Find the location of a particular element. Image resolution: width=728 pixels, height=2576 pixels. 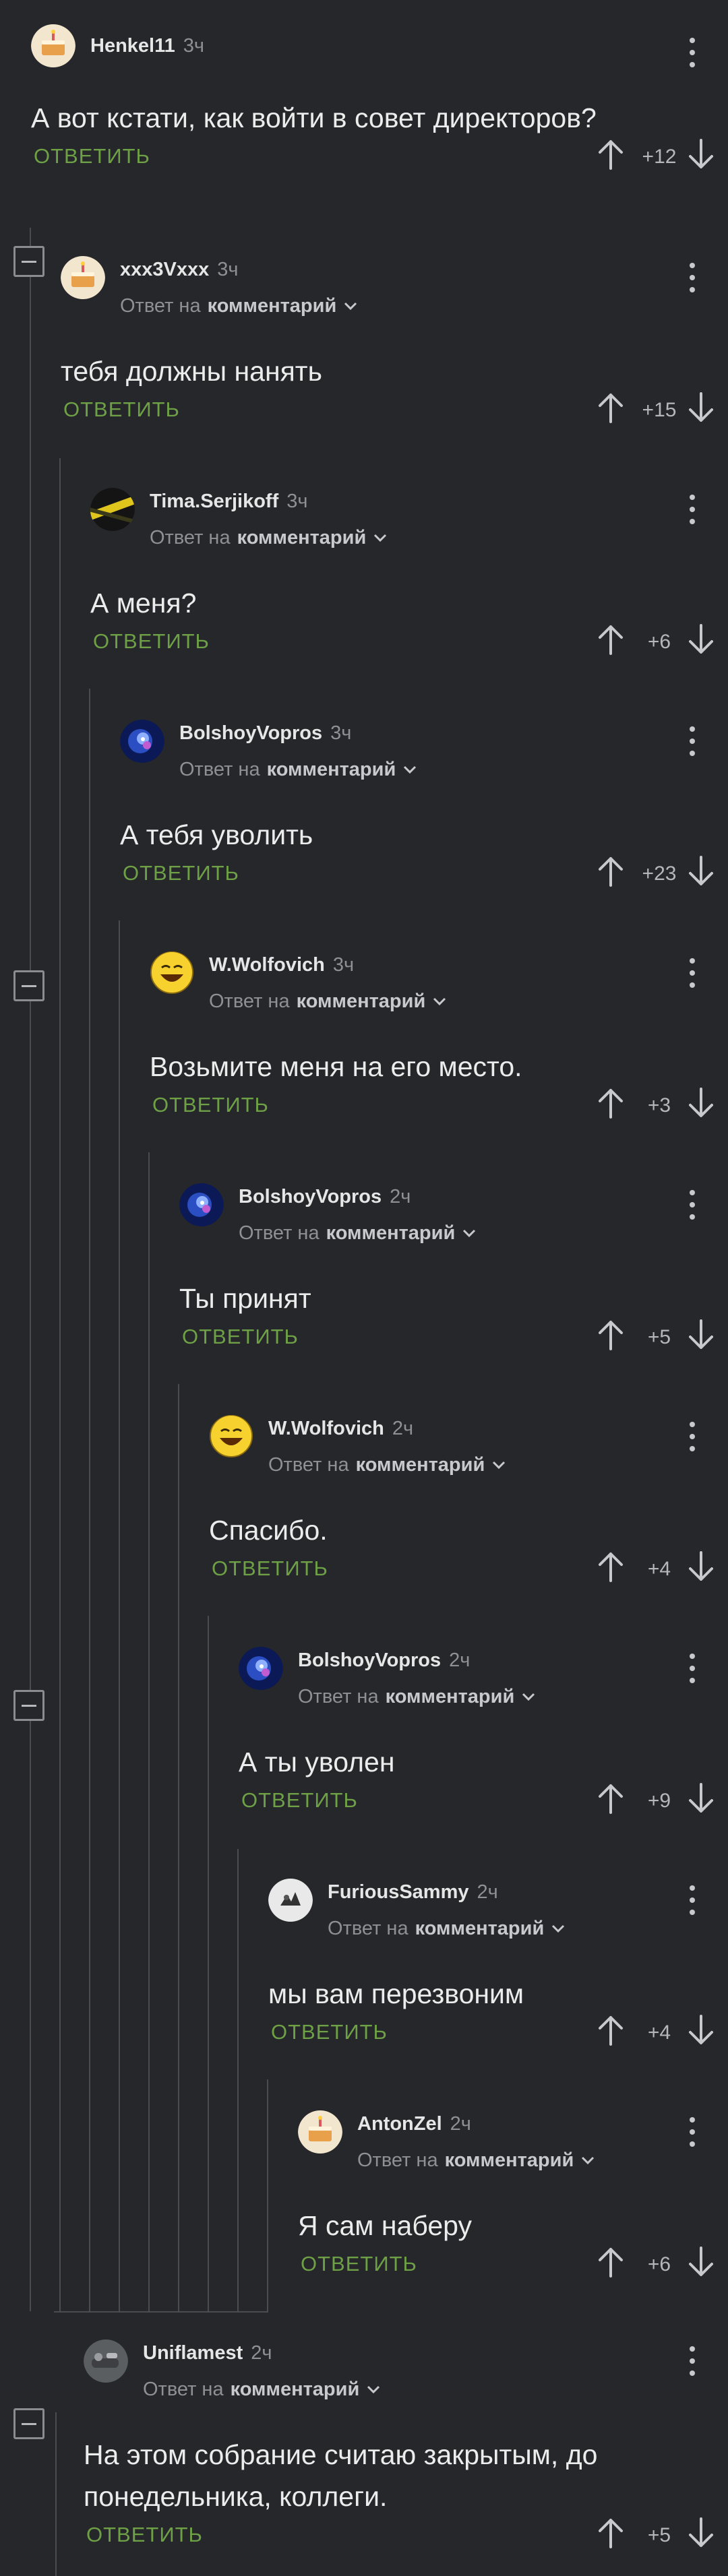

author-name: FuriousSammy is located at coordinates (398, 1892).